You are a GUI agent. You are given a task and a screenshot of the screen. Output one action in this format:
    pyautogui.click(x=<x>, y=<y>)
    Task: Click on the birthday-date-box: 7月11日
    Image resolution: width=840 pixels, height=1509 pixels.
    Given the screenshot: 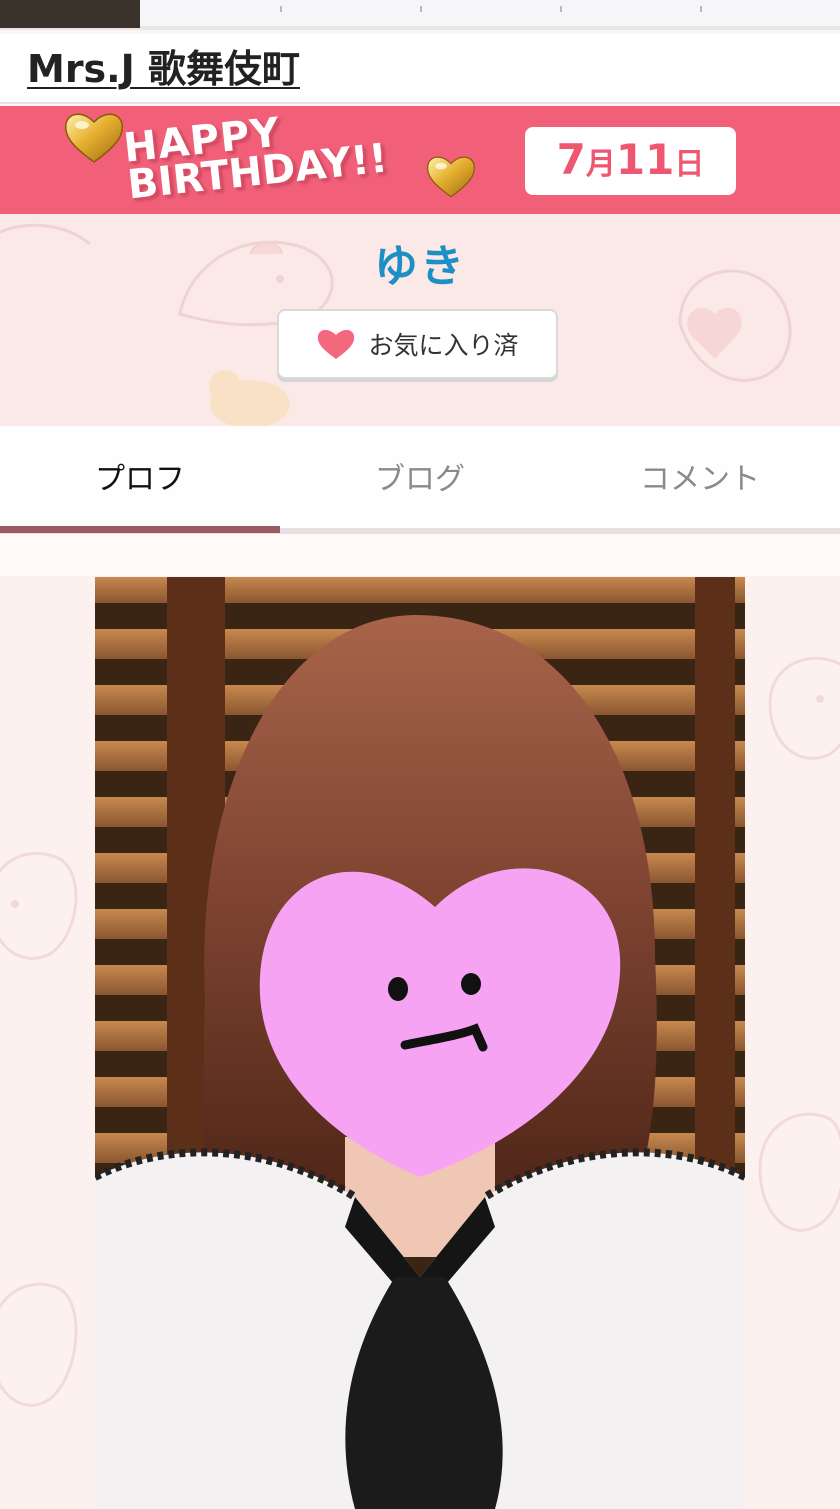 What is the action you would take?
    pyautogui.click(x=630, y=161)
    